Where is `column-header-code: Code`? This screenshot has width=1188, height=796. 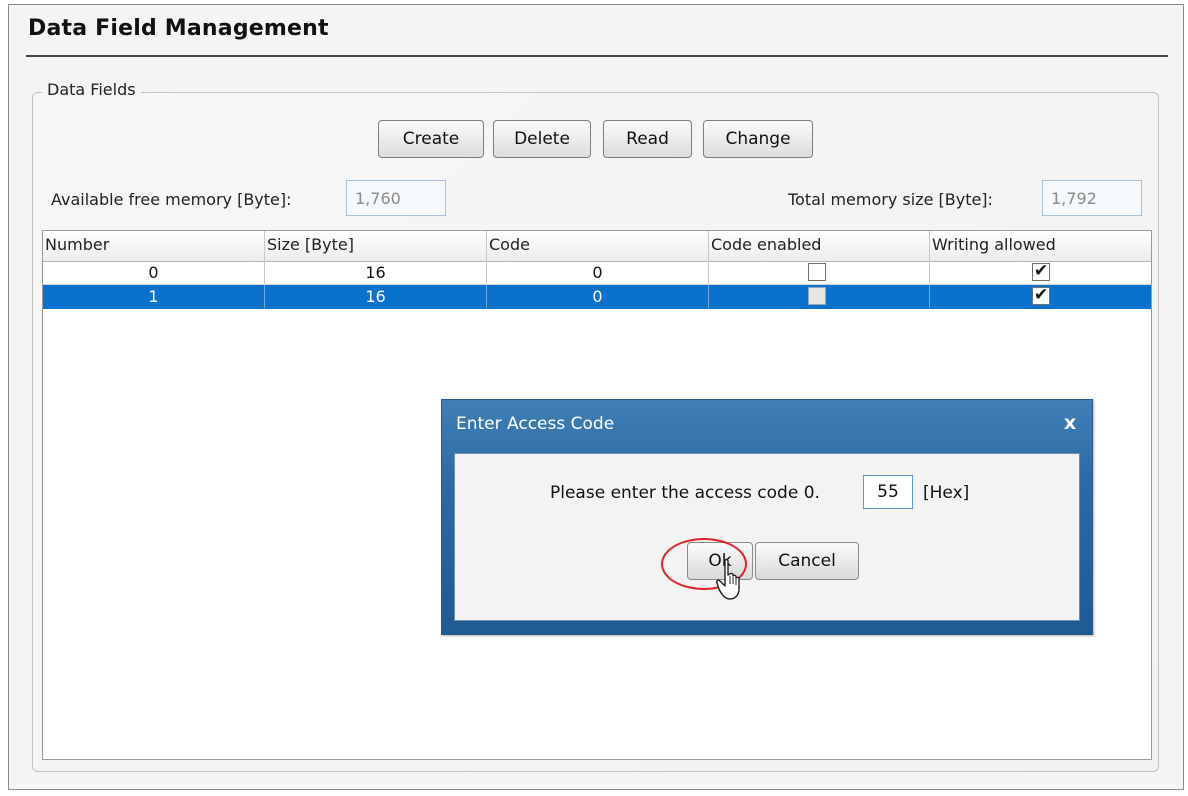
column-header-code: Code is located at coordinates (598, 246).